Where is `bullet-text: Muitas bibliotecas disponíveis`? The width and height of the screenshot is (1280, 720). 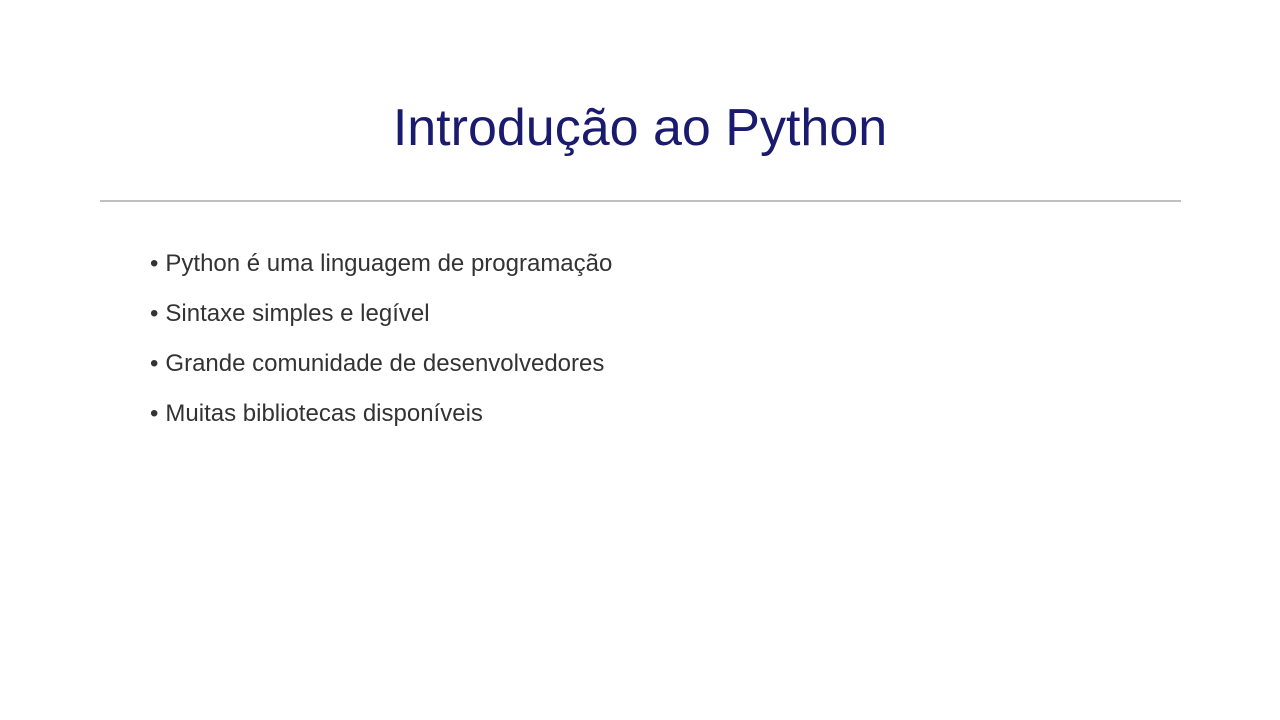
bullet-text: Muitas bibliotecas disponíveis is located at coordinates (324, 413).